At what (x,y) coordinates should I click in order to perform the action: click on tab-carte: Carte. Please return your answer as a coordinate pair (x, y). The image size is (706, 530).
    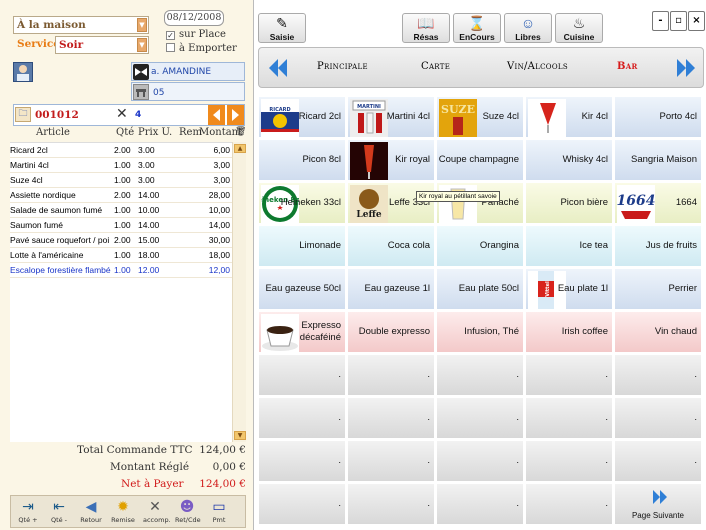
    Looking at the image, I should click on (435, 66).